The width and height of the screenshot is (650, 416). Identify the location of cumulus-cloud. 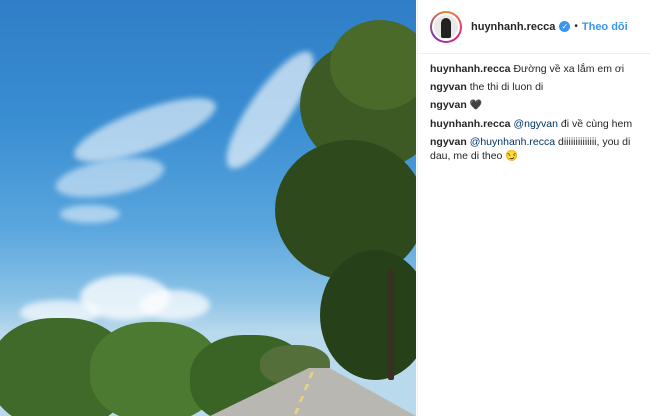
(175, 305).